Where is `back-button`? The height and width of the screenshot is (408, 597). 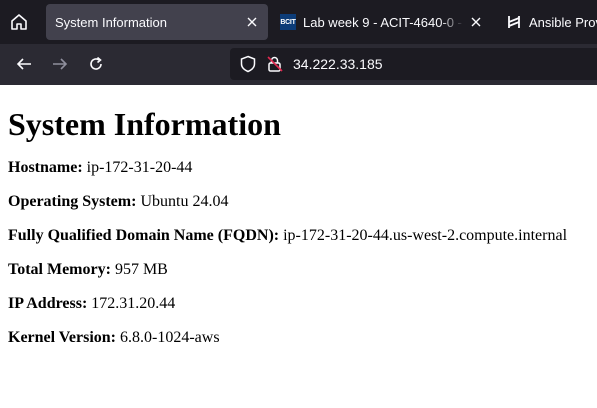
back-button is located at coordinates (24, 64).